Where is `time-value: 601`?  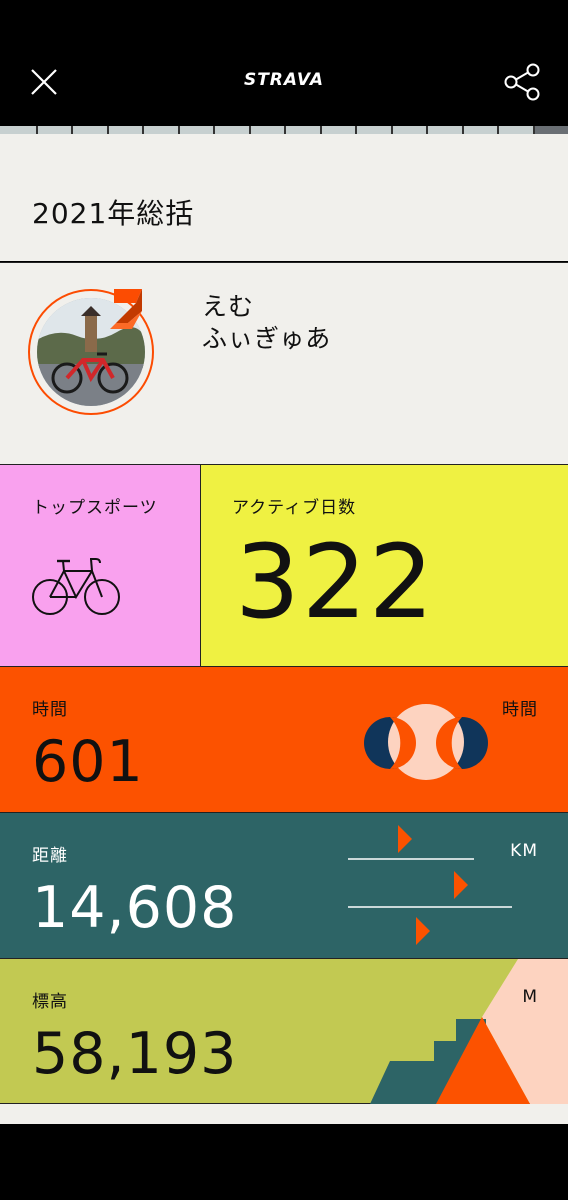
time-value: 601 is located at coordinates (88, 762).